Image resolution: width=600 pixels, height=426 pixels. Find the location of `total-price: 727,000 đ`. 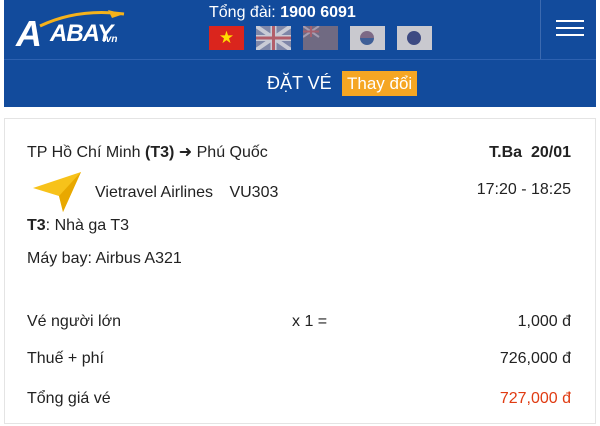

total-price: 727,000 đ is located at coordinates (535, 398).